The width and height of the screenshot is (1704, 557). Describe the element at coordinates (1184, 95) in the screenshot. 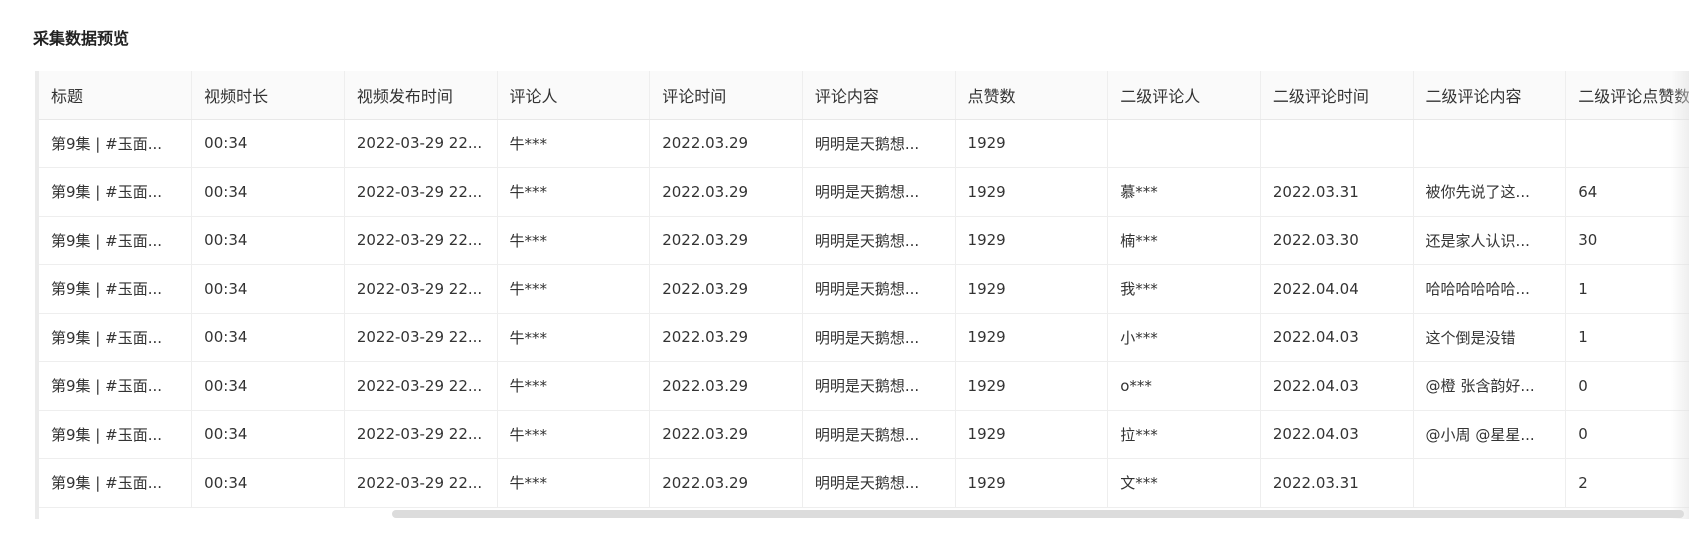

I see `column-header-reply-commenter: 二级评论人` at that location.